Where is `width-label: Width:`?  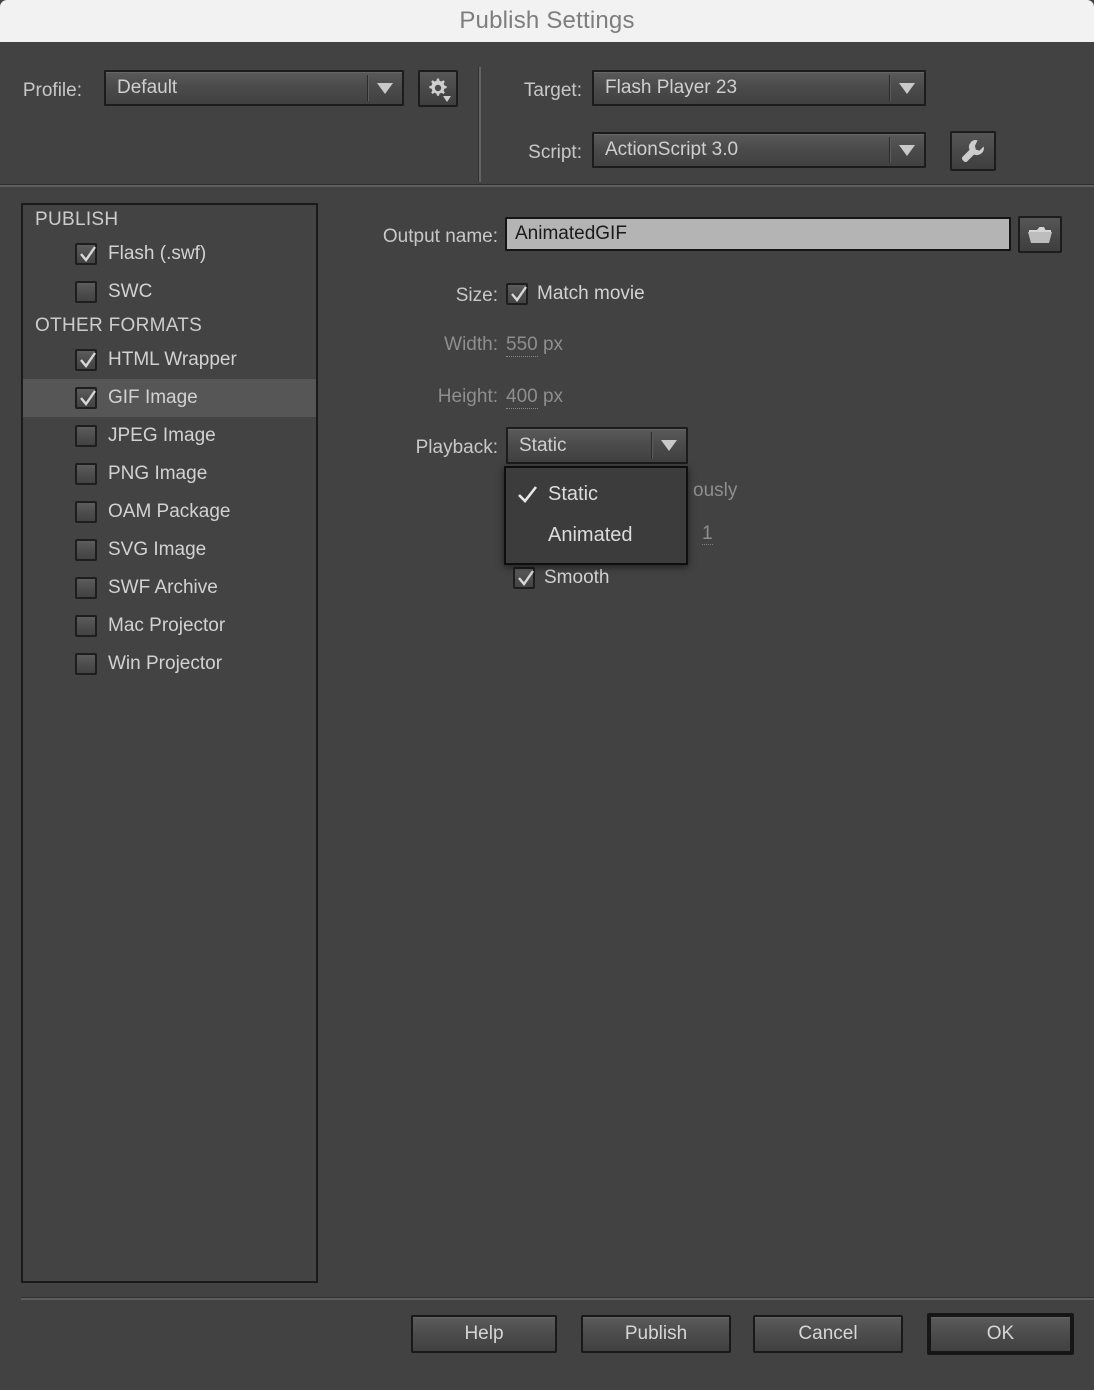 width-label: Width: is located at coordinates (471, 344).